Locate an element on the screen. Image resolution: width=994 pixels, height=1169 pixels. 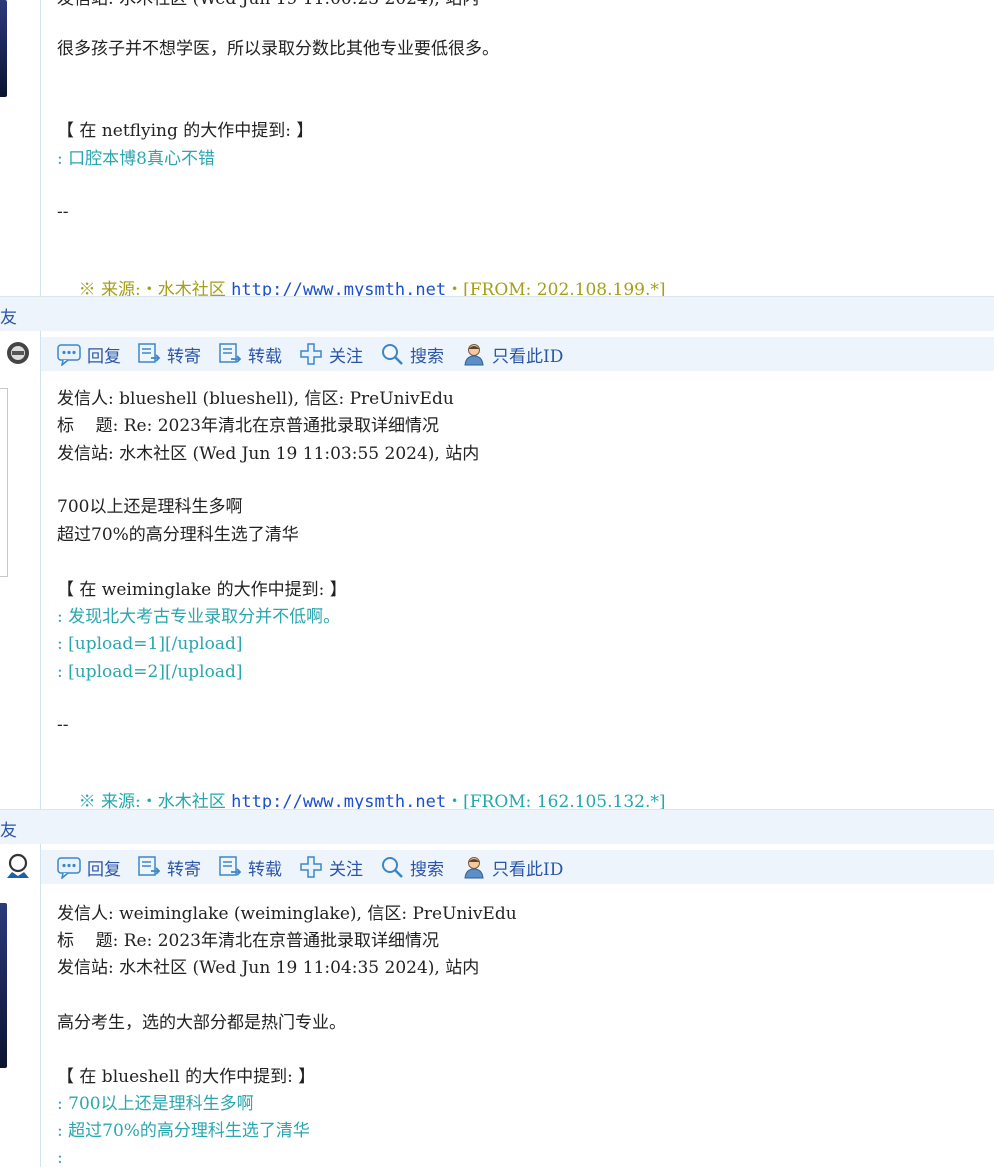
post-text: 超过70%的高分理科生选了清华 is located at coordinates (178, 535).